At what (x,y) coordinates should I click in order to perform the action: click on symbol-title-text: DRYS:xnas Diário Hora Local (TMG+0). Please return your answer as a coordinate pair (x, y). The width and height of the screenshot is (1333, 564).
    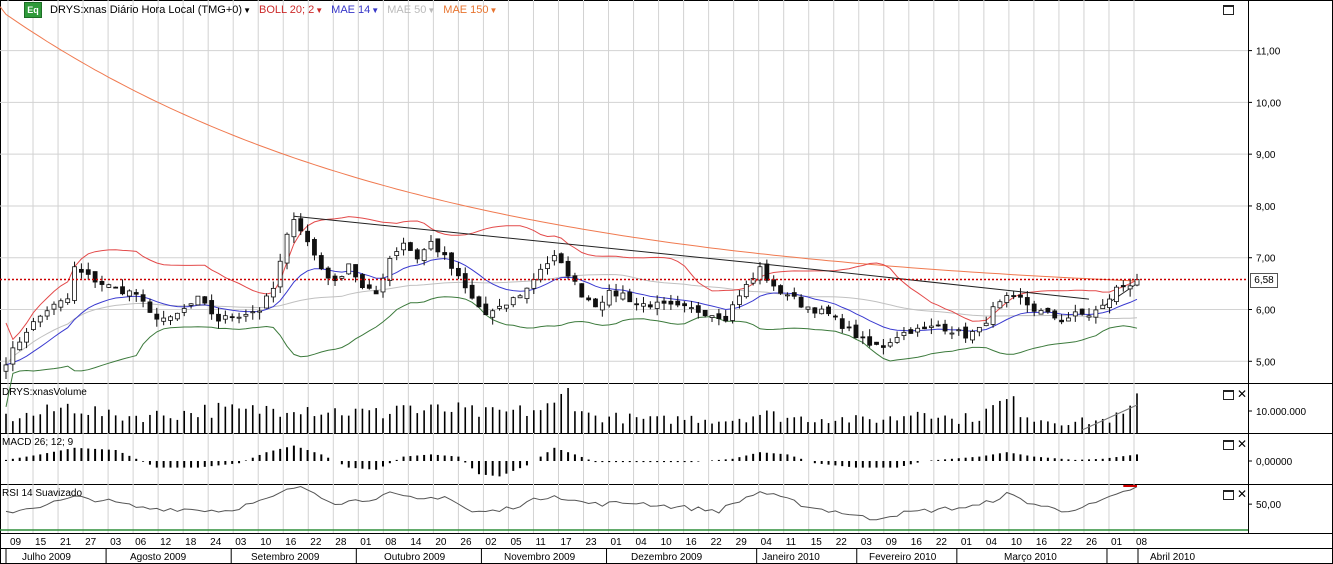
    Looking at the image, I should click on (146, 10).